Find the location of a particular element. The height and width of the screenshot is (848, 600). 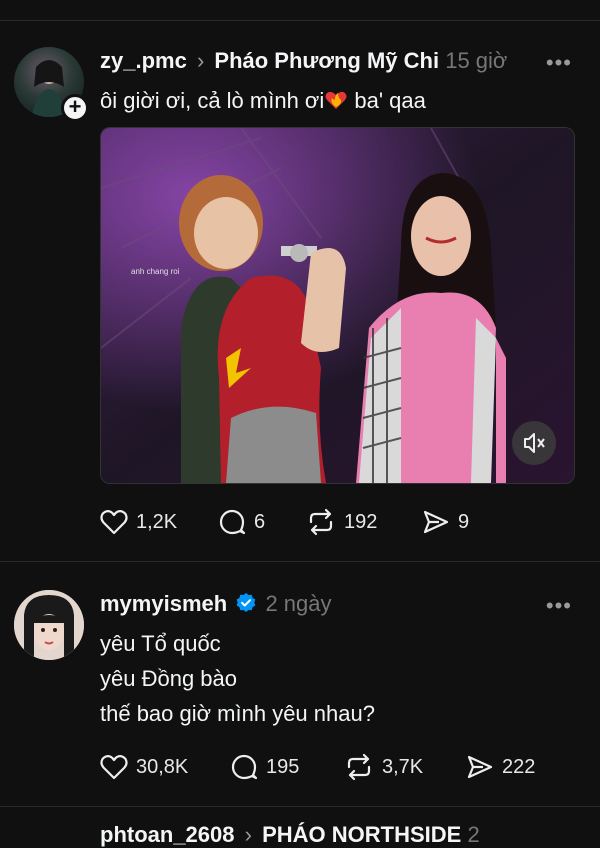

post-divider is located at coordinates (300, 806).